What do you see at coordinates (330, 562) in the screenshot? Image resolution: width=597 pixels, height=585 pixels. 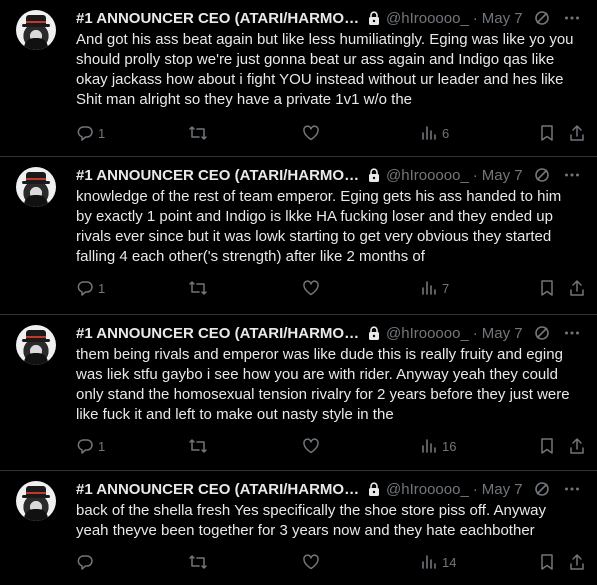 I see `tweet-actions: 14` at bounding box center [330, 562].